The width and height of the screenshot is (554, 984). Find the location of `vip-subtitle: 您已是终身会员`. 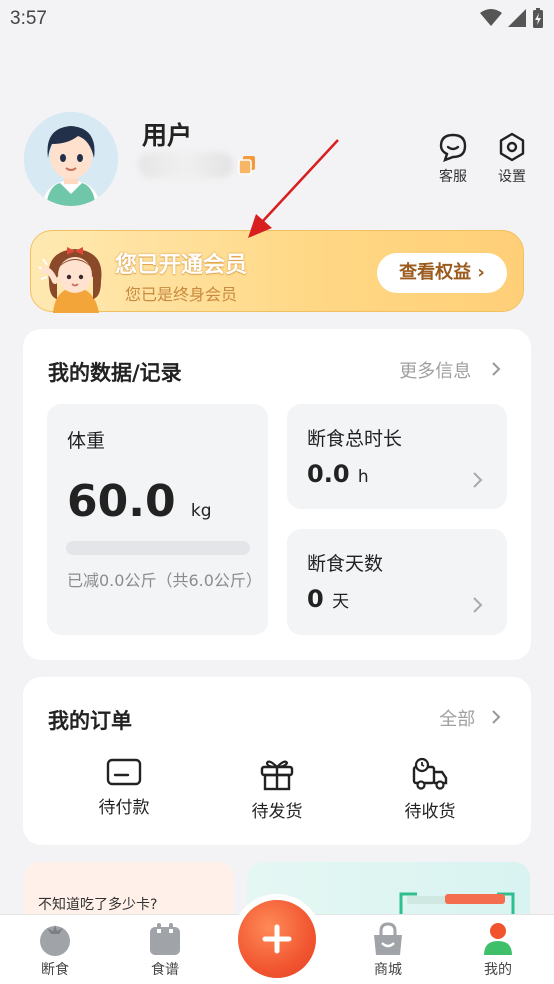

vip-subtitle: 您已是终身会员 is located at coordinates (181, 294).